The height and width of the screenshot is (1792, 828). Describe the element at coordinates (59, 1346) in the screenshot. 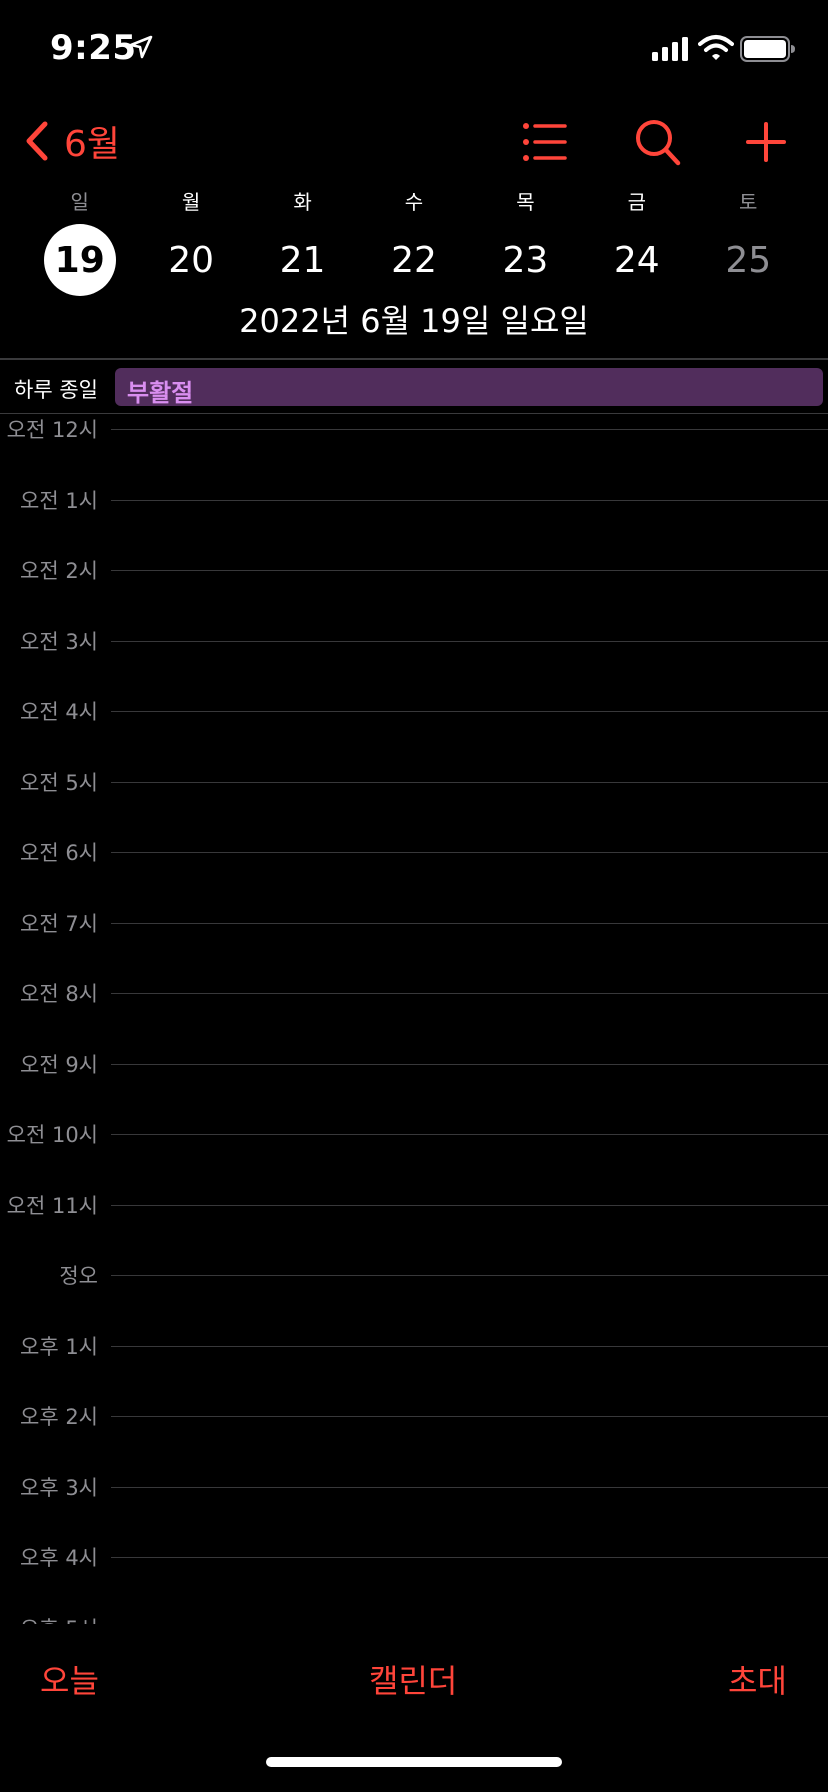

I see `hour-label: 오후 1시` at that location.